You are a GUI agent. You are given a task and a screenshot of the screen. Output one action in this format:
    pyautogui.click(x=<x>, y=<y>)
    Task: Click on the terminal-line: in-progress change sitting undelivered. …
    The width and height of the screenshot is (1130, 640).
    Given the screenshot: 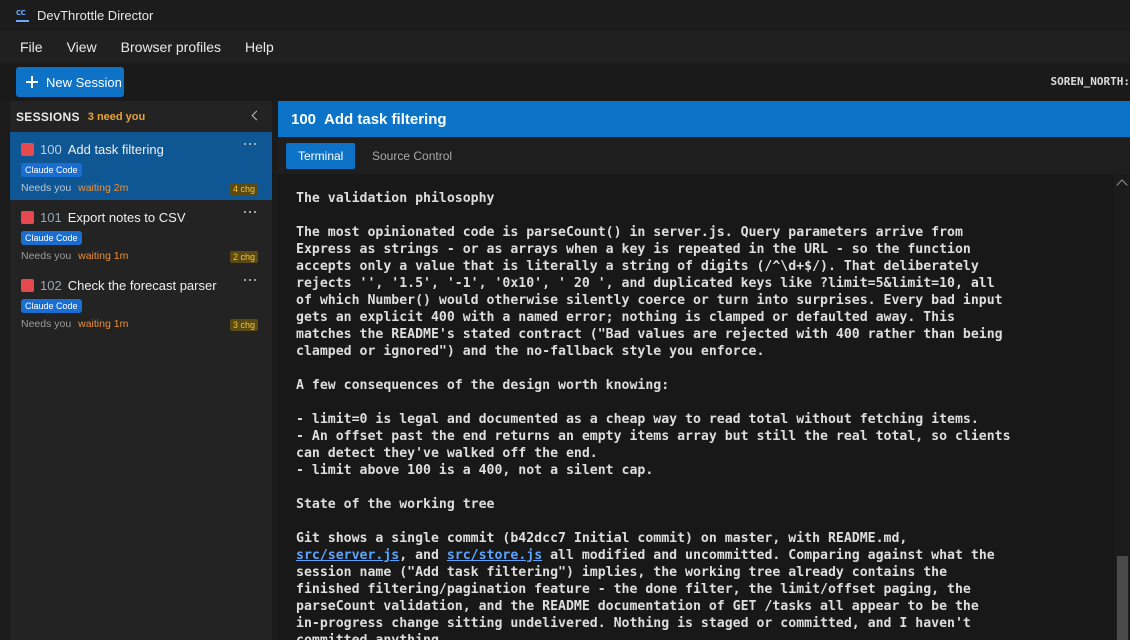 What is the action you would take?
    pyautogui.click(x=633, y=623)
    